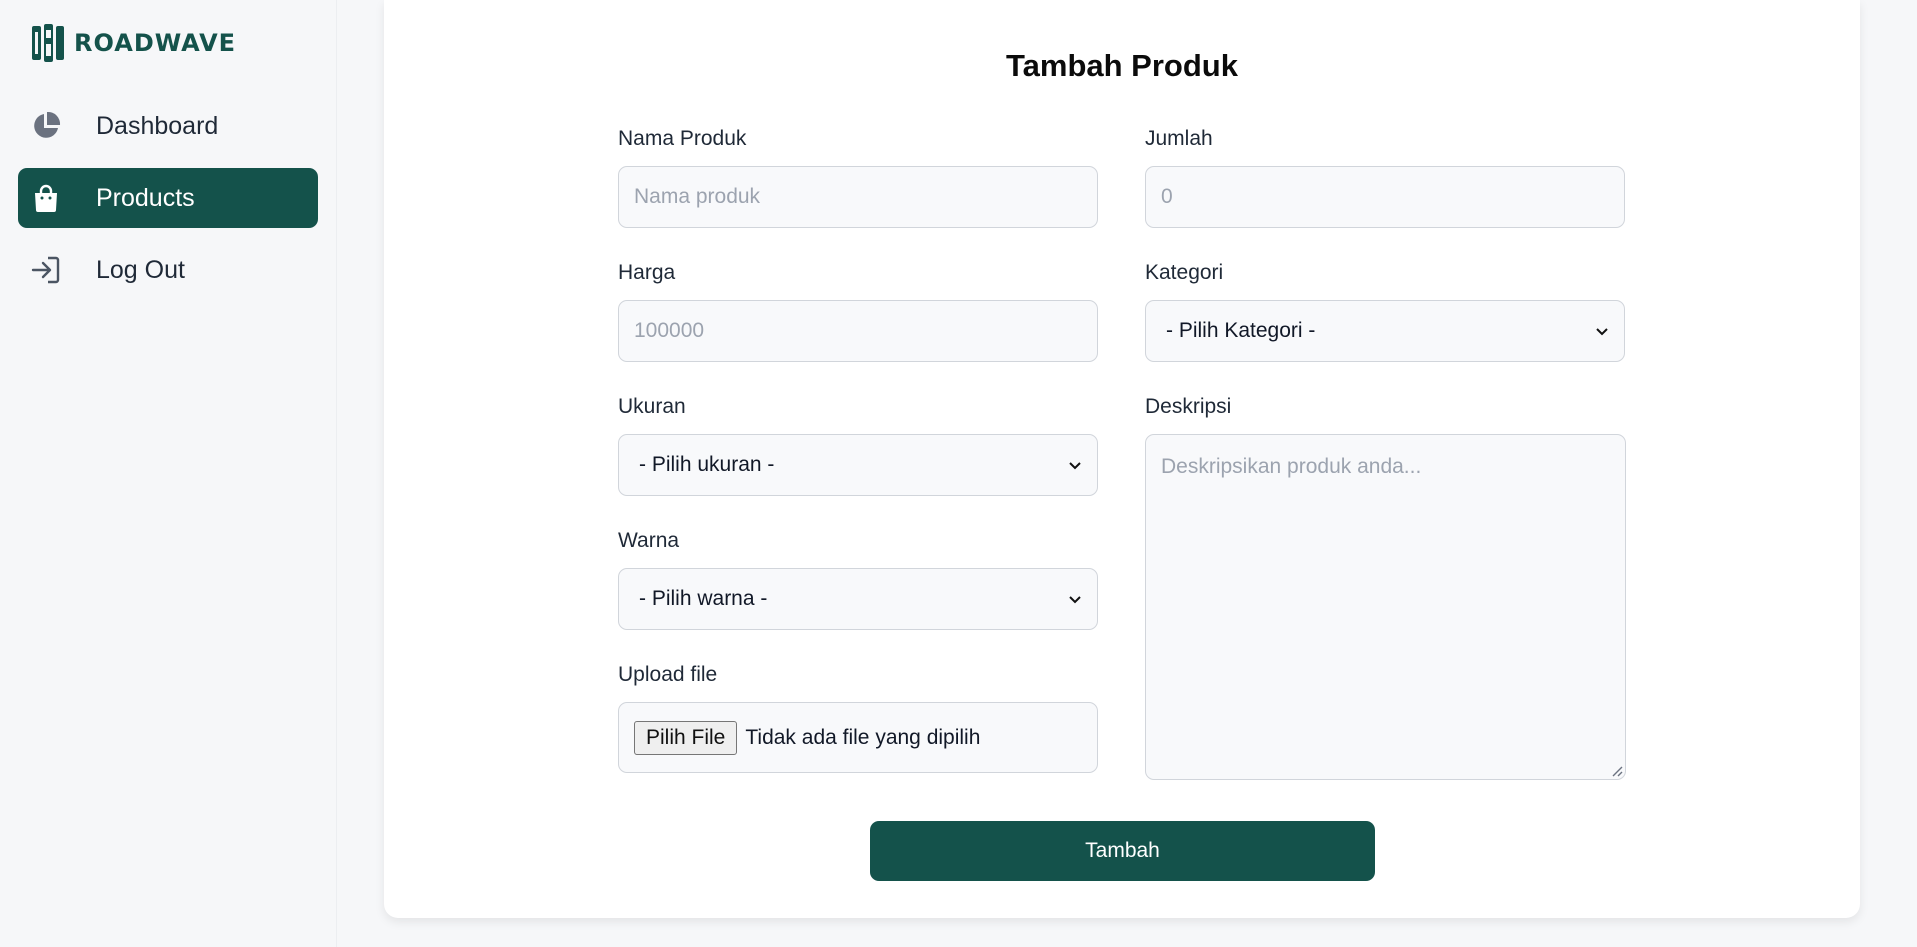 Image resolution: width=1917 pixels, height=947 pixels. I want to click on file-status-text: Tidak ada file yang dipilih, so click(863, 737).